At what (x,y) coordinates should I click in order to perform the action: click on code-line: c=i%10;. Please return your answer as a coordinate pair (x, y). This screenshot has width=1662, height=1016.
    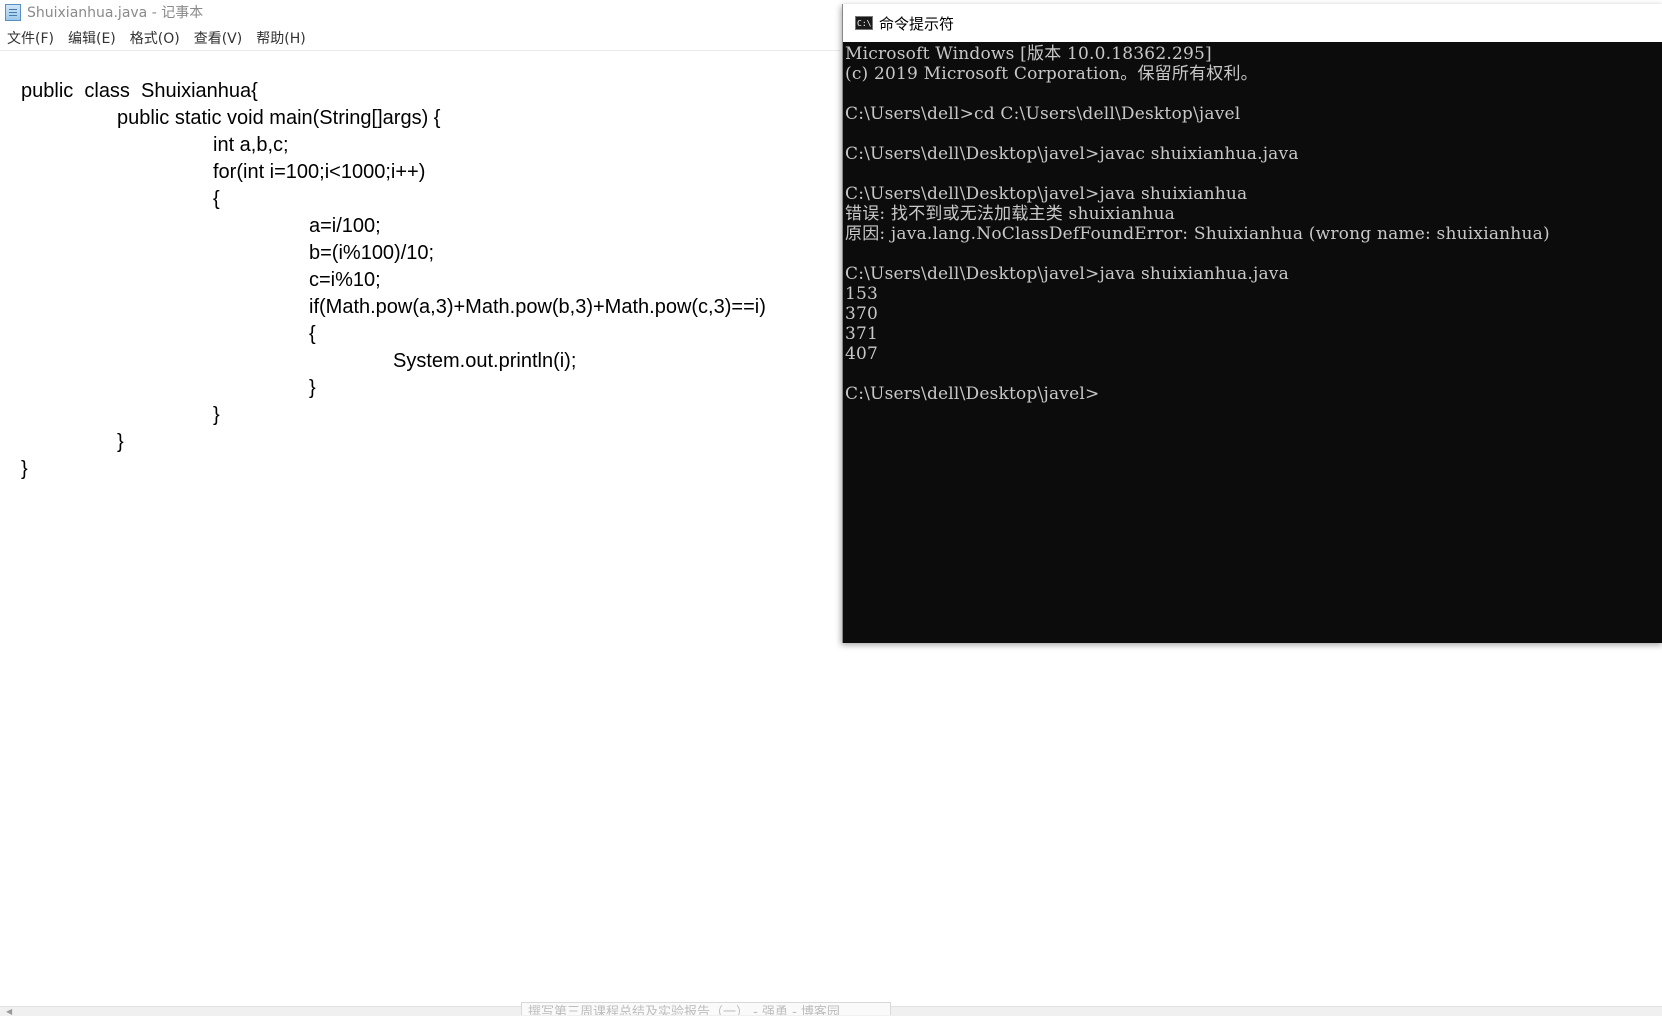
    Looking at the image, I should click on (345, 280).